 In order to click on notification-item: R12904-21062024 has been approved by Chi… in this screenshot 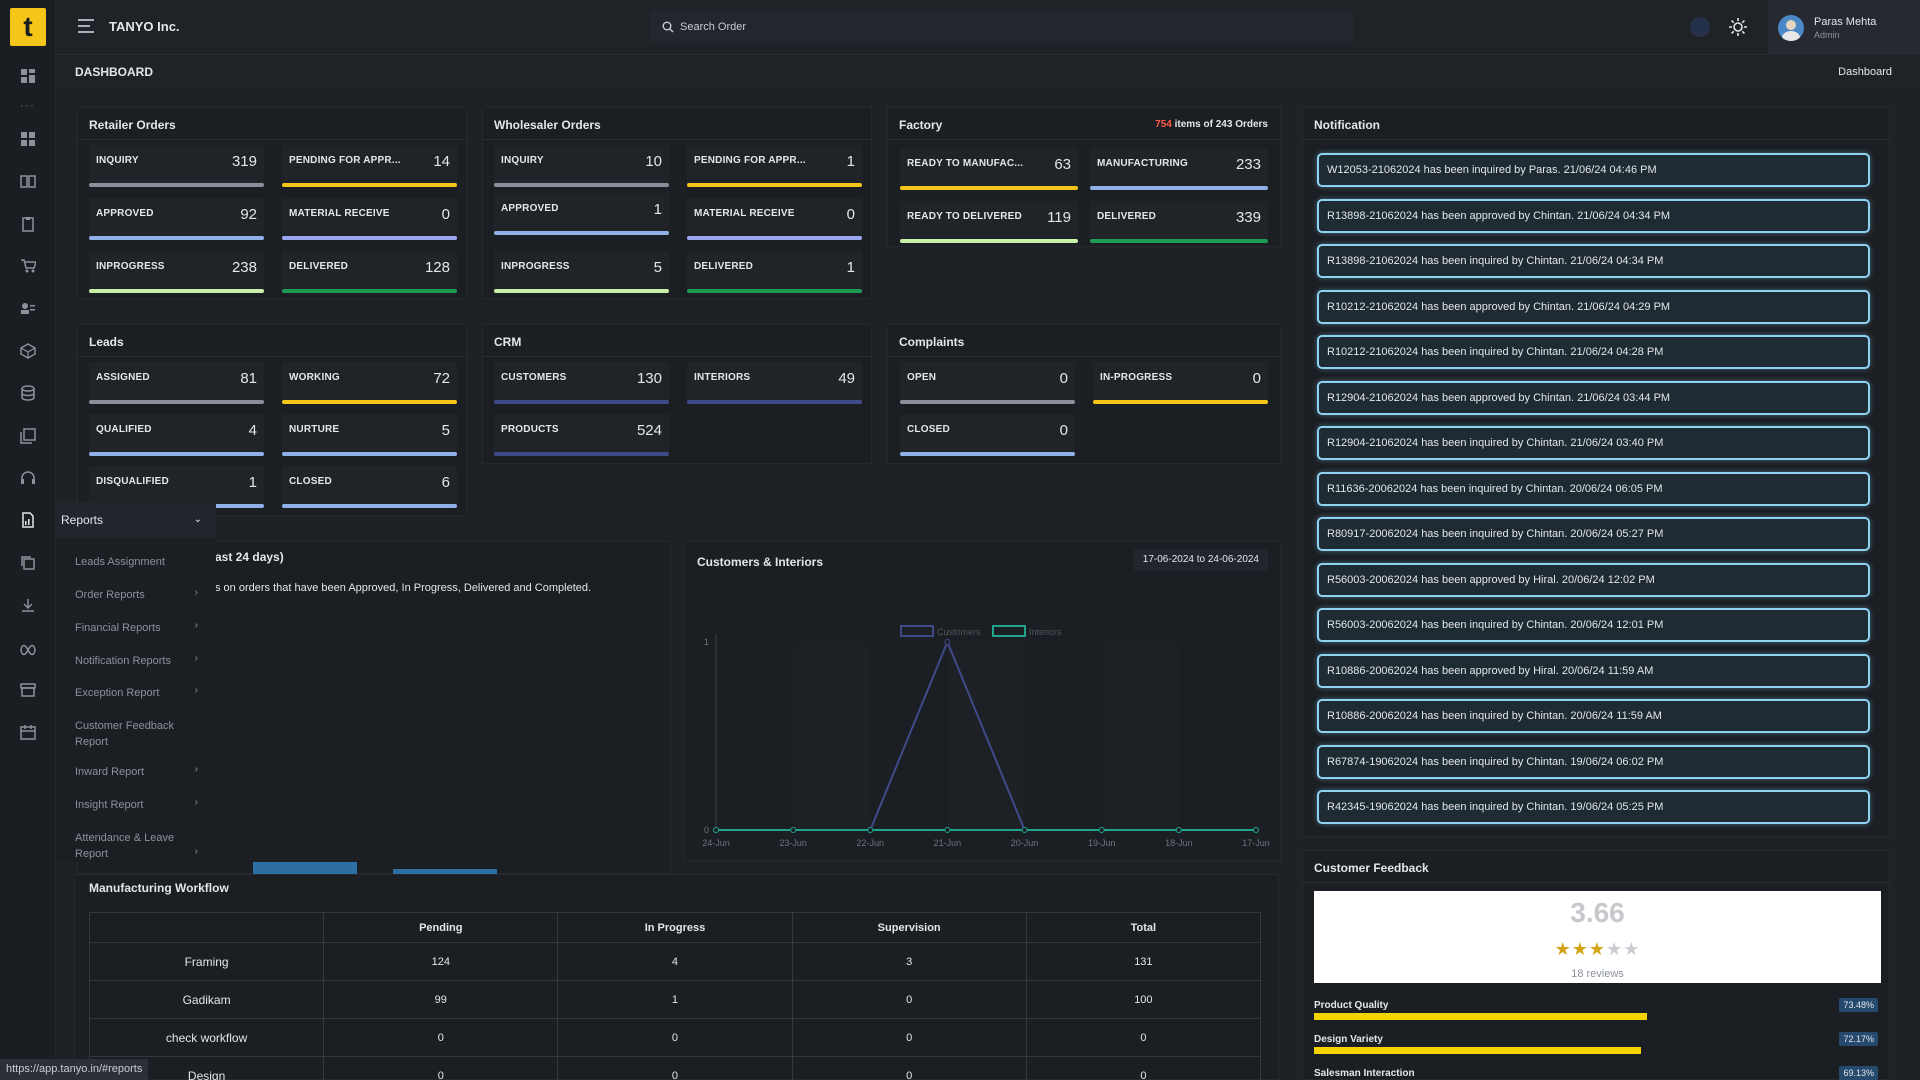, I will do `click(1593, 397)`.